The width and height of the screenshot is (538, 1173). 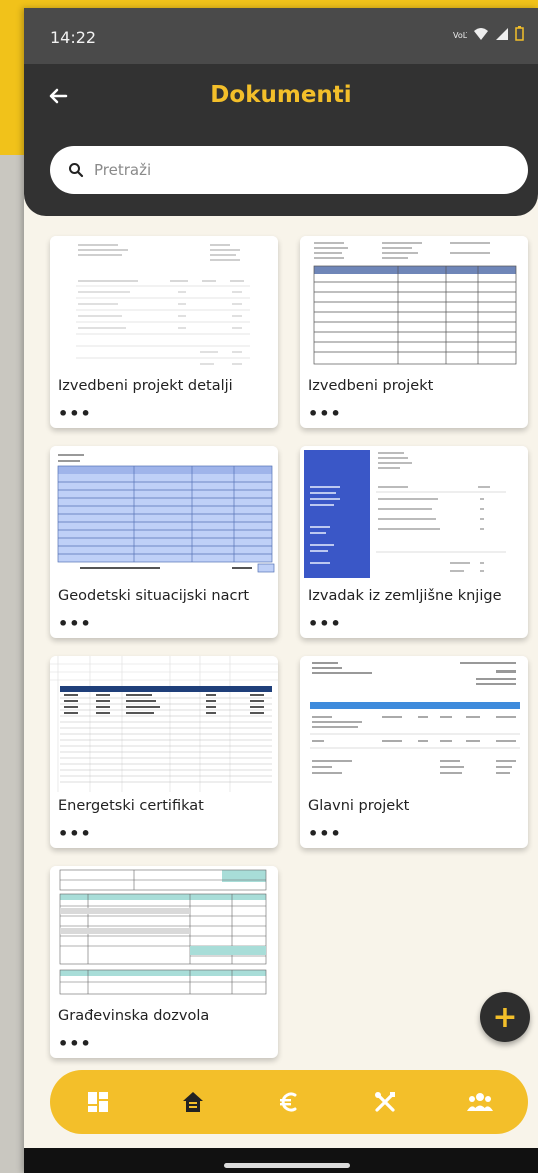 I want to click on document-card: Energetski certifikat •••, so click(x=164, y=752).